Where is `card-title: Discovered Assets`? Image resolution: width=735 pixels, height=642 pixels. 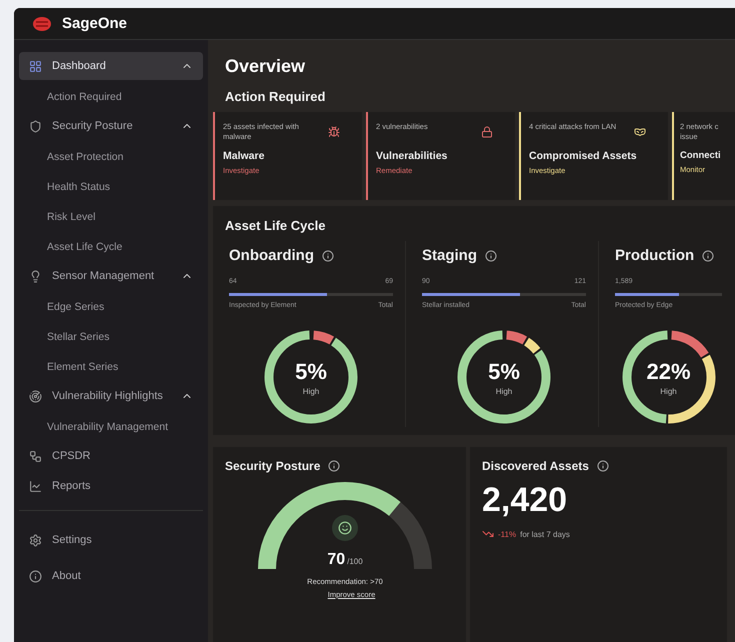
card-title: Discovered Assets is located at coordinates (535, 466).